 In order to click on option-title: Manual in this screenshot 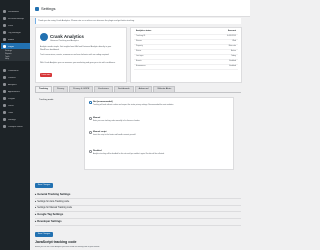, I will do `click(97, 118)`.